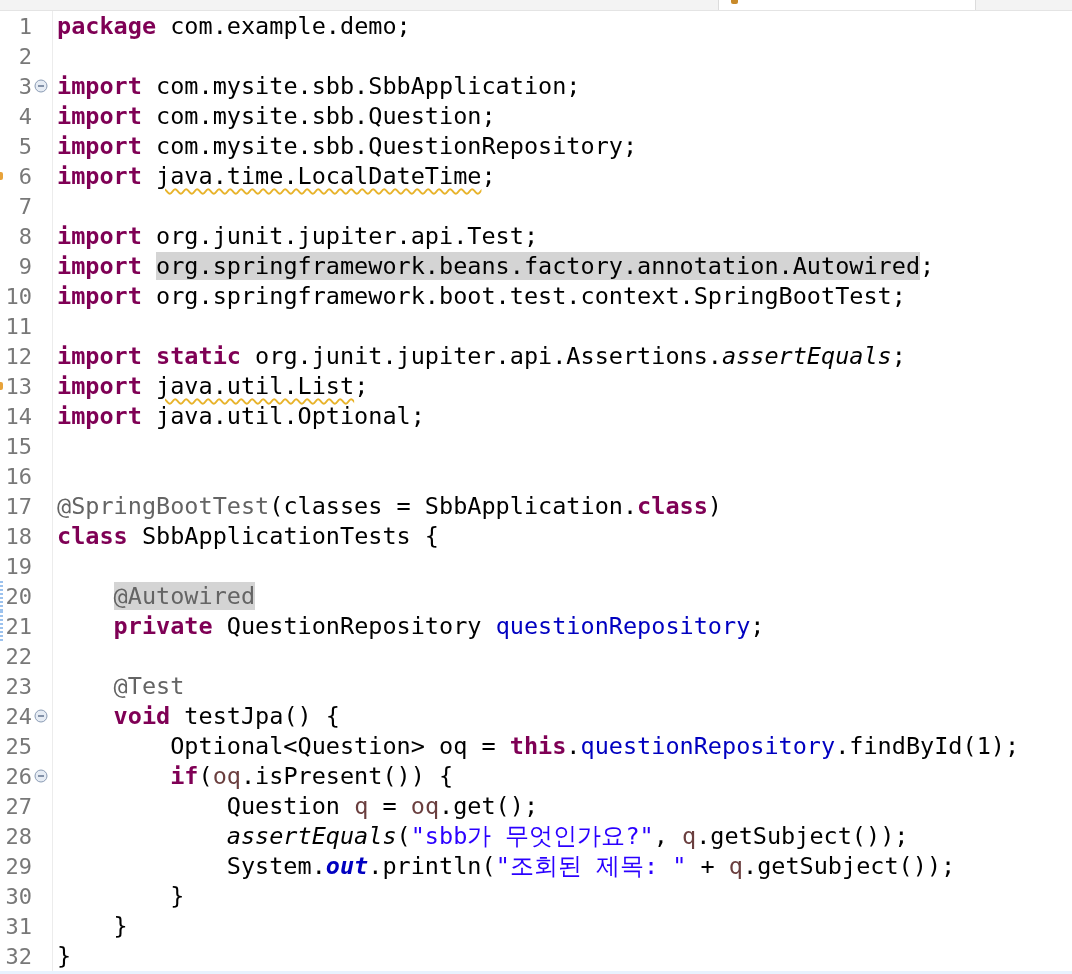  I want to click on code-line: void testJpa() {, so click(226, 716).